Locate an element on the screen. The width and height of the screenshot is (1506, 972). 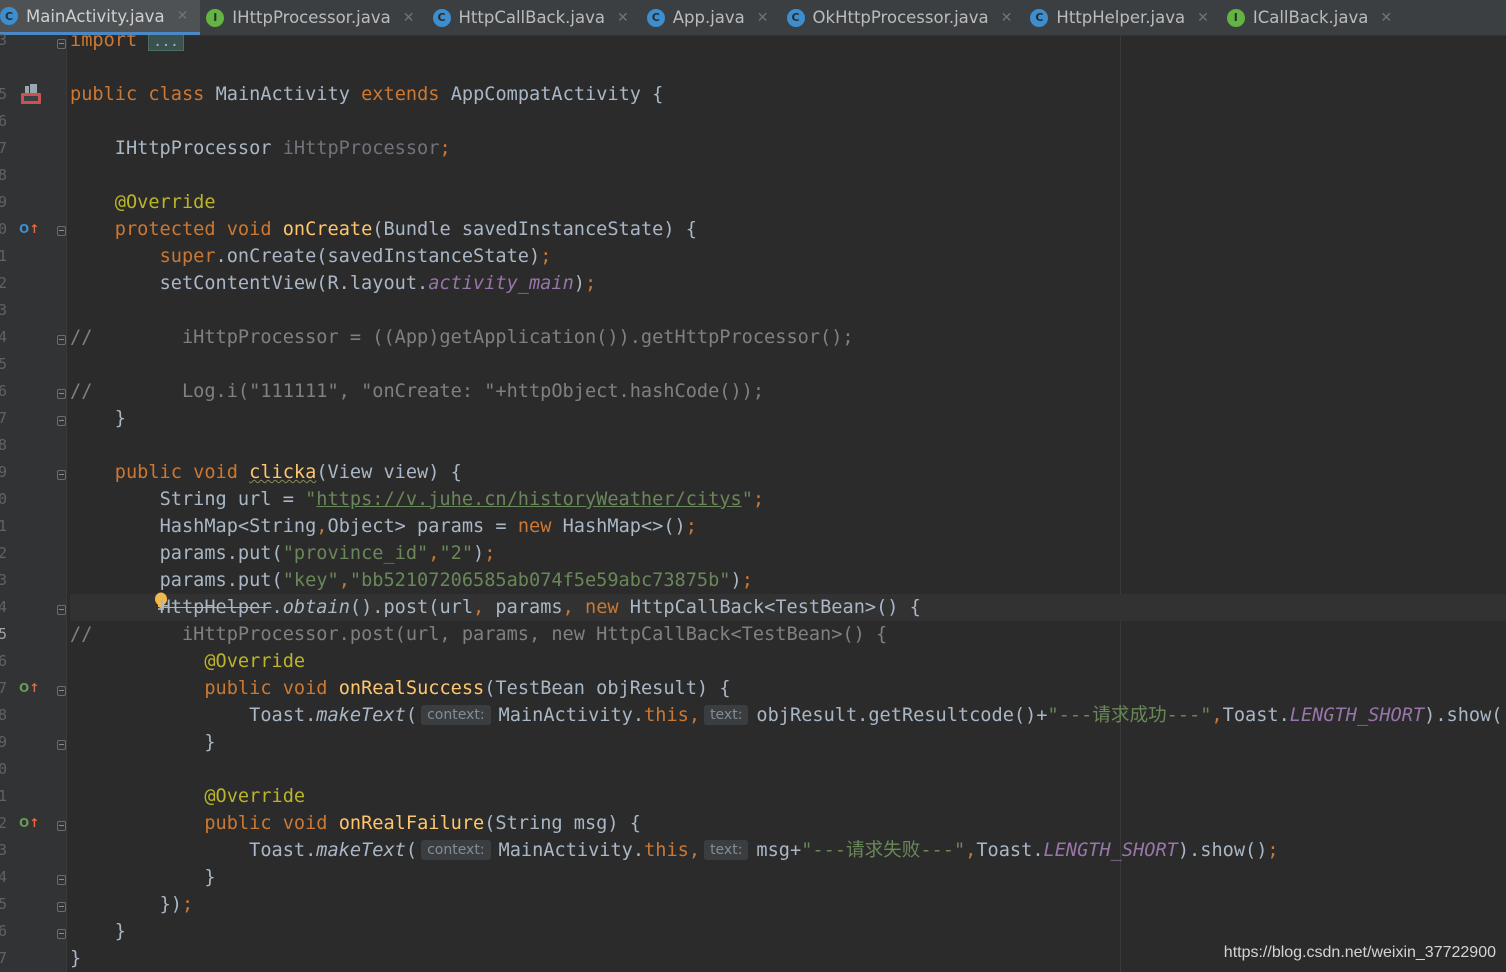
tab-label: HttpHelper.java is located at coordinates (1121, 17).